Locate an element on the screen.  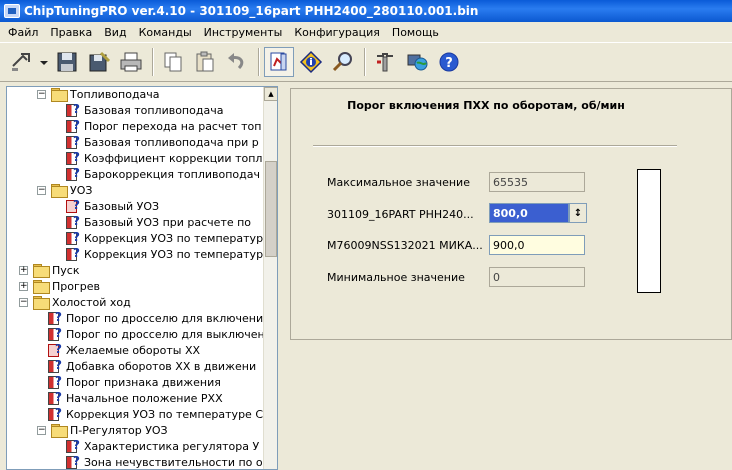
tree-item: Порог по дросселю для включени is located at coordinates (155, 318).